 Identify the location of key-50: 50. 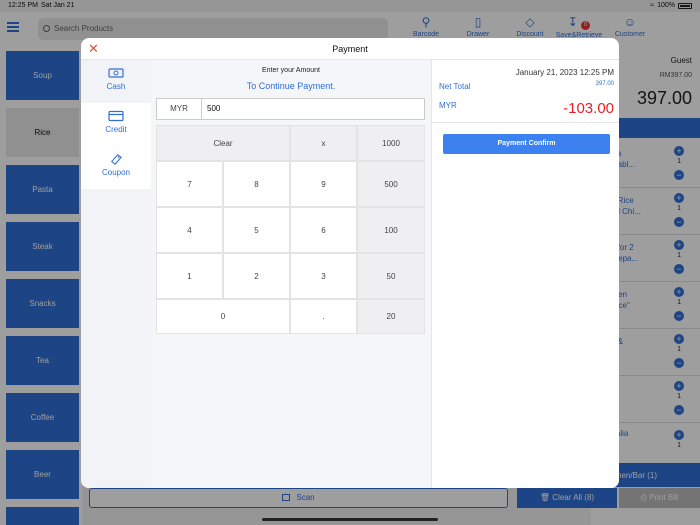
(391, 276).